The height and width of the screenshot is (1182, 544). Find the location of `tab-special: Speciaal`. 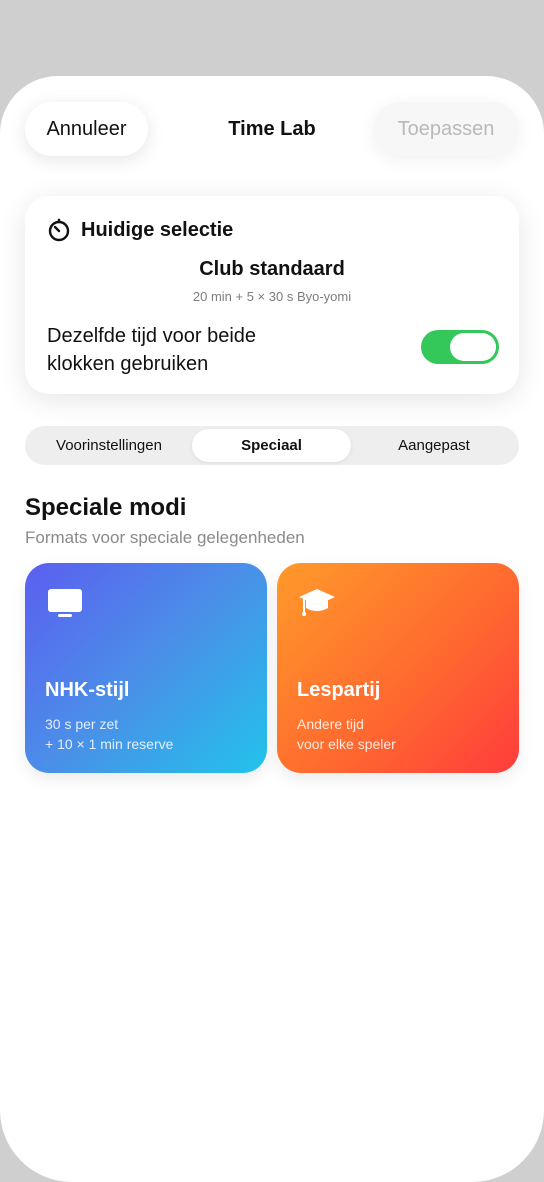

tab-special: Speciaal is located at coordinates (271, 445).